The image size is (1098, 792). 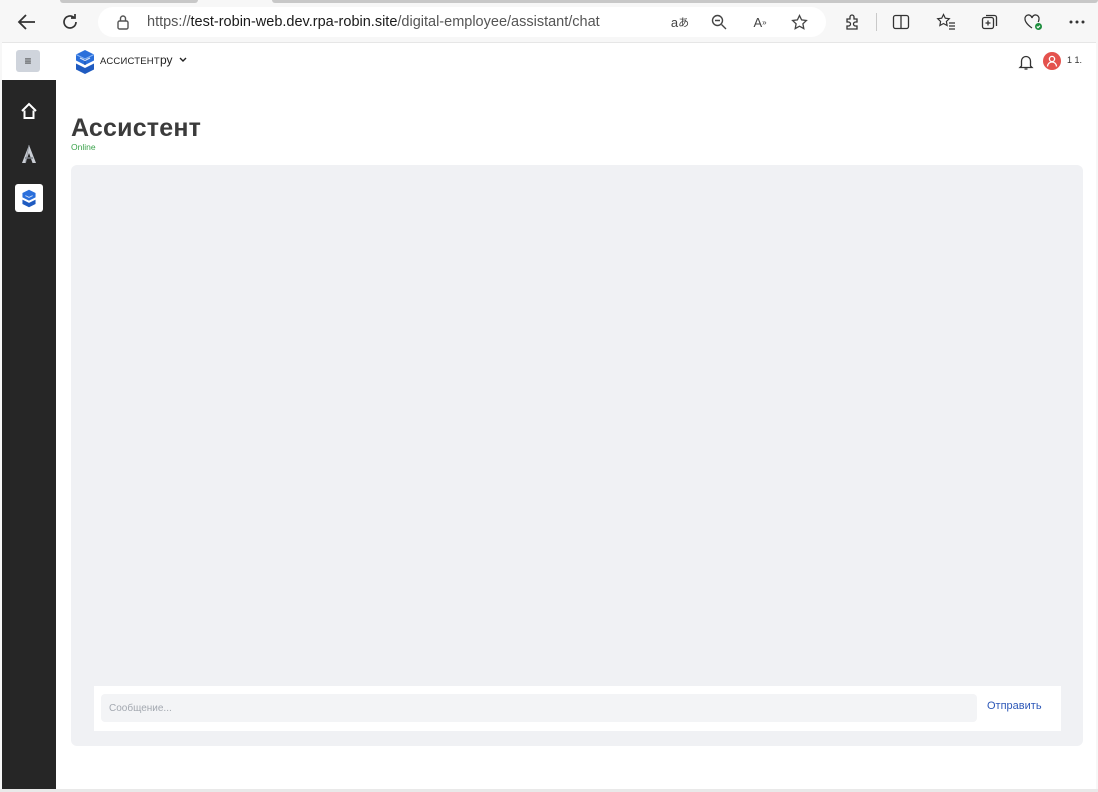 I want to click on sidebar-item-assistant, so click(x=29, y=198).